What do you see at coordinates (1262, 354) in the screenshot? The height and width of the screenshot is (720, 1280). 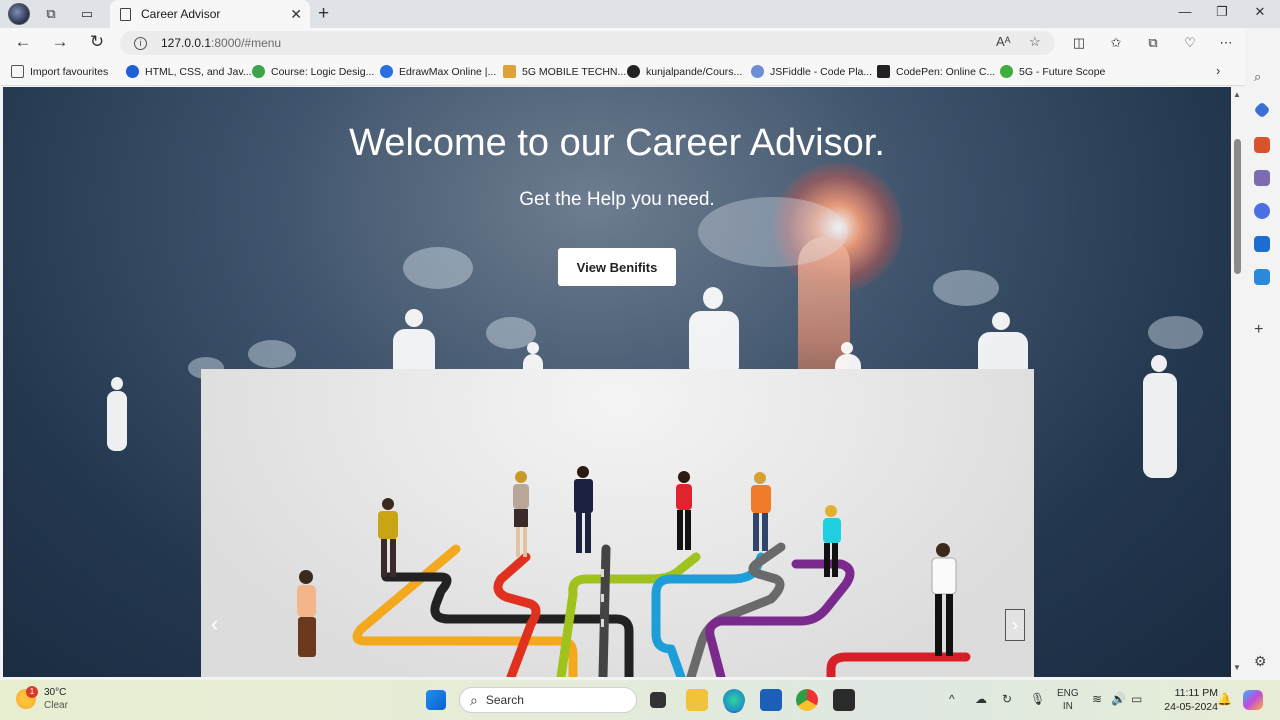 I see `edge-sidebar: ⌕ + ⚙` at bounding box center [1262, 354].